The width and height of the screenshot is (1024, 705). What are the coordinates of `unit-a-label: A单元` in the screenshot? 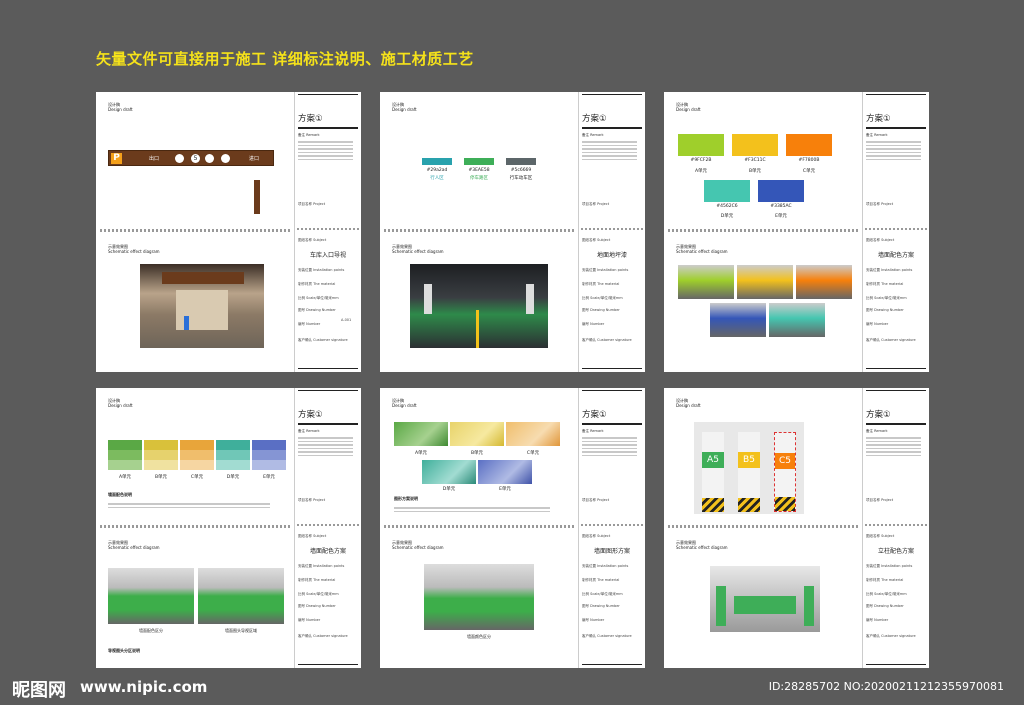 It's located at (125, 477).